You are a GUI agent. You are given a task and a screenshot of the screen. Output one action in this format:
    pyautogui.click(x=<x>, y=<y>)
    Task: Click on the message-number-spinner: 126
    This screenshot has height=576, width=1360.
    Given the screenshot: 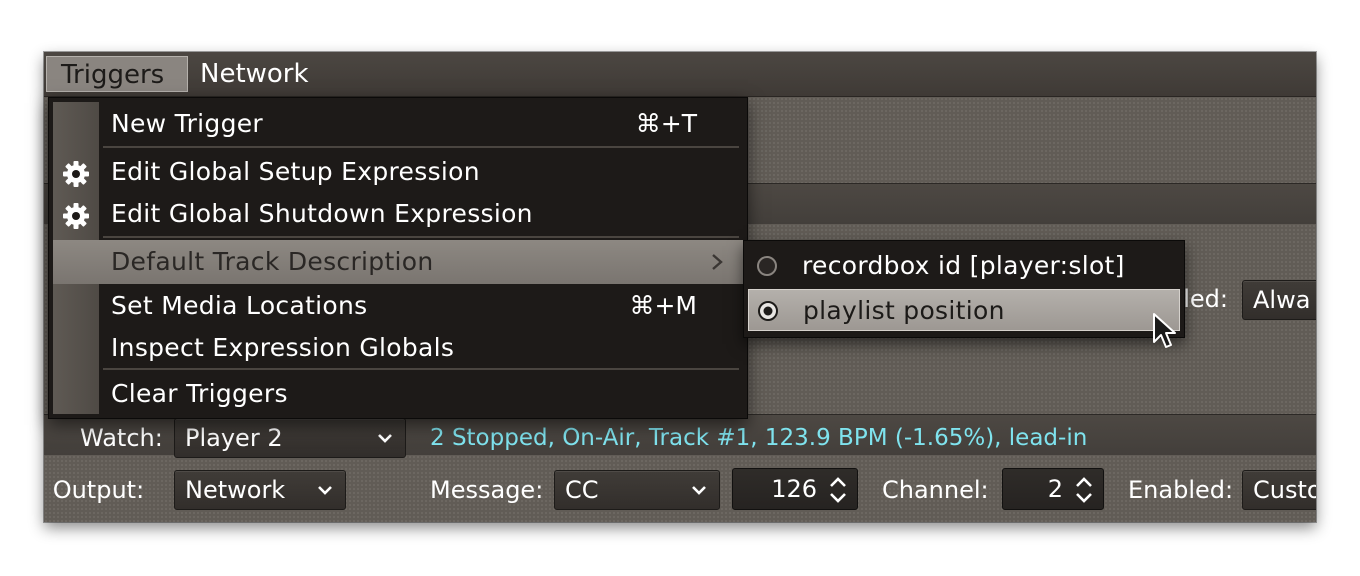 What is the action you would take?
    pyautogui.click(x=795, y=489)
    